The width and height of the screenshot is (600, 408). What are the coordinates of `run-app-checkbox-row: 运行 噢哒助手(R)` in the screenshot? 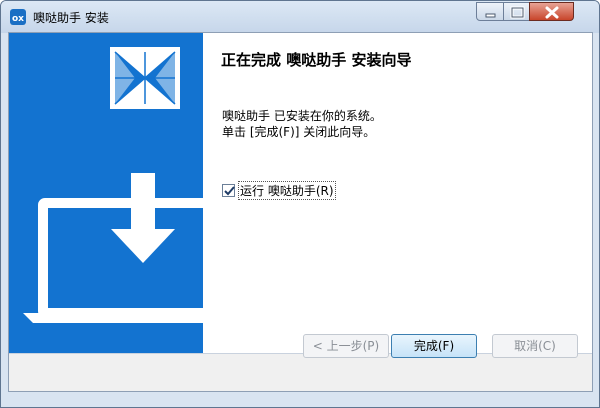 It's located at (279, 190).